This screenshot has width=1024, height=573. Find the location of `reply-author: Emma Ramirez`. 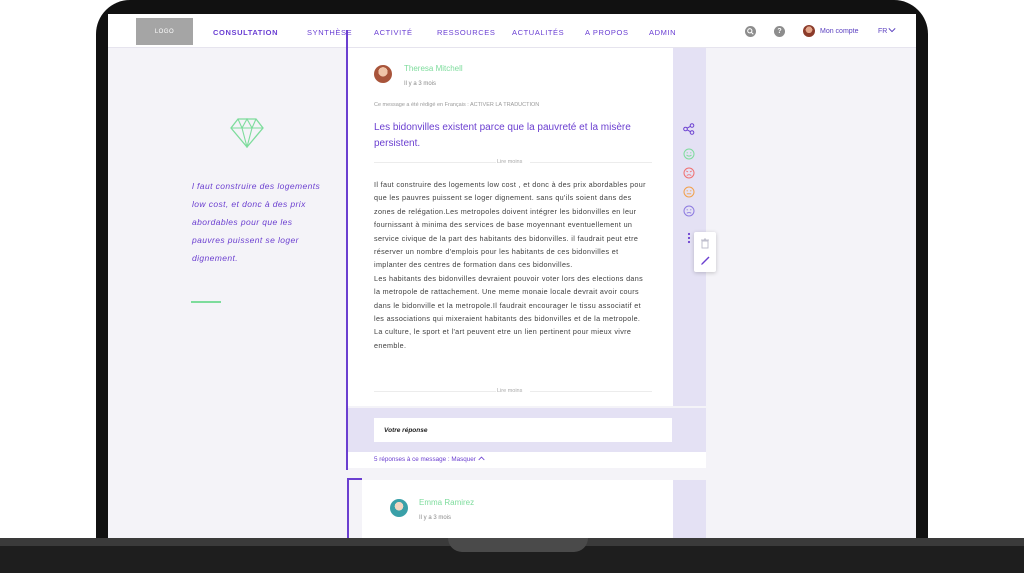

reply-author: Emma Ramirez is located at coordinates (446, 502).